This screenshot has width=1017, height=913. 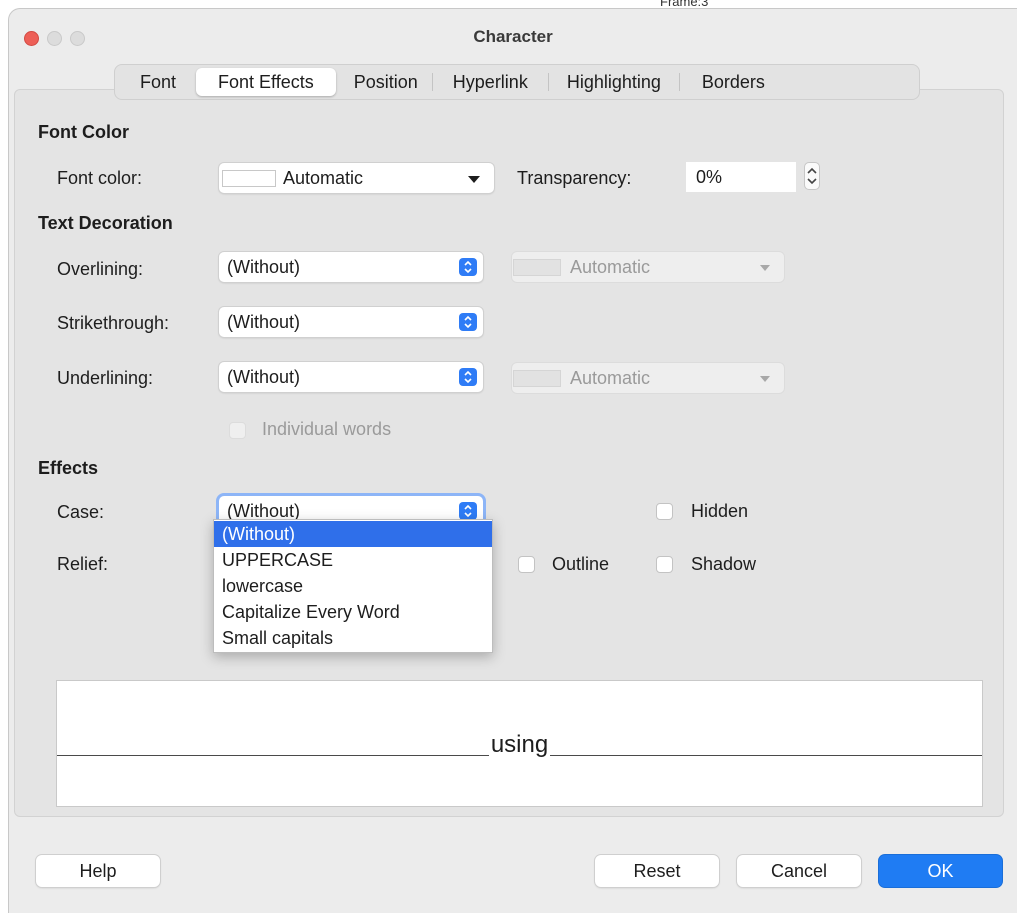 I want to click on strikethrough-value: (Without), so click(x=264, y=322).